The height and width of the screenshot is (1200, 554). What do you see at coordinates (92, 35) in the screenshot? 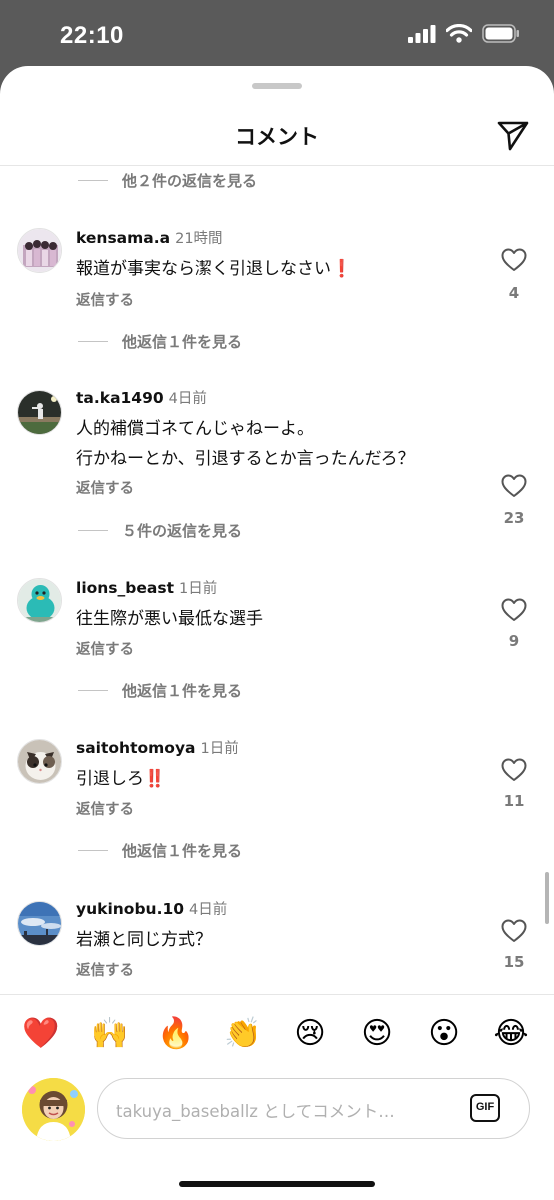
I see `status-time: 22:10` at bounding box center [92, 35].